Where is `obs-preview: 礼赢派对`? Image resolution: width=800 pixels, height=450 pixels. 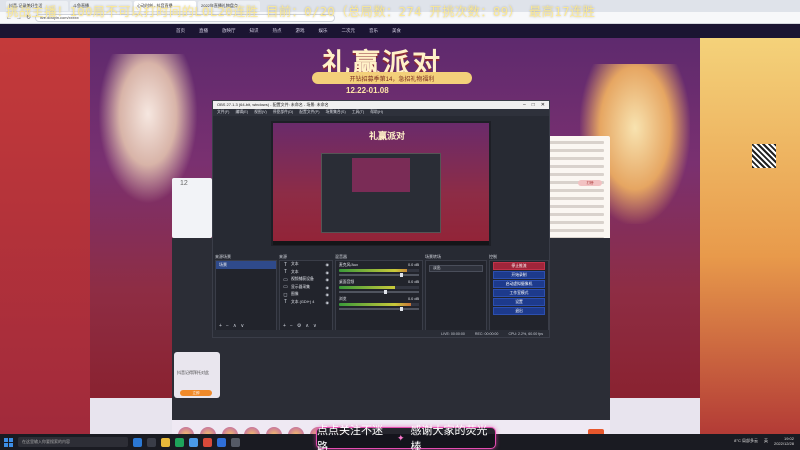 obs-preview: 礼赢派对 is located at coordinates (381, 183).